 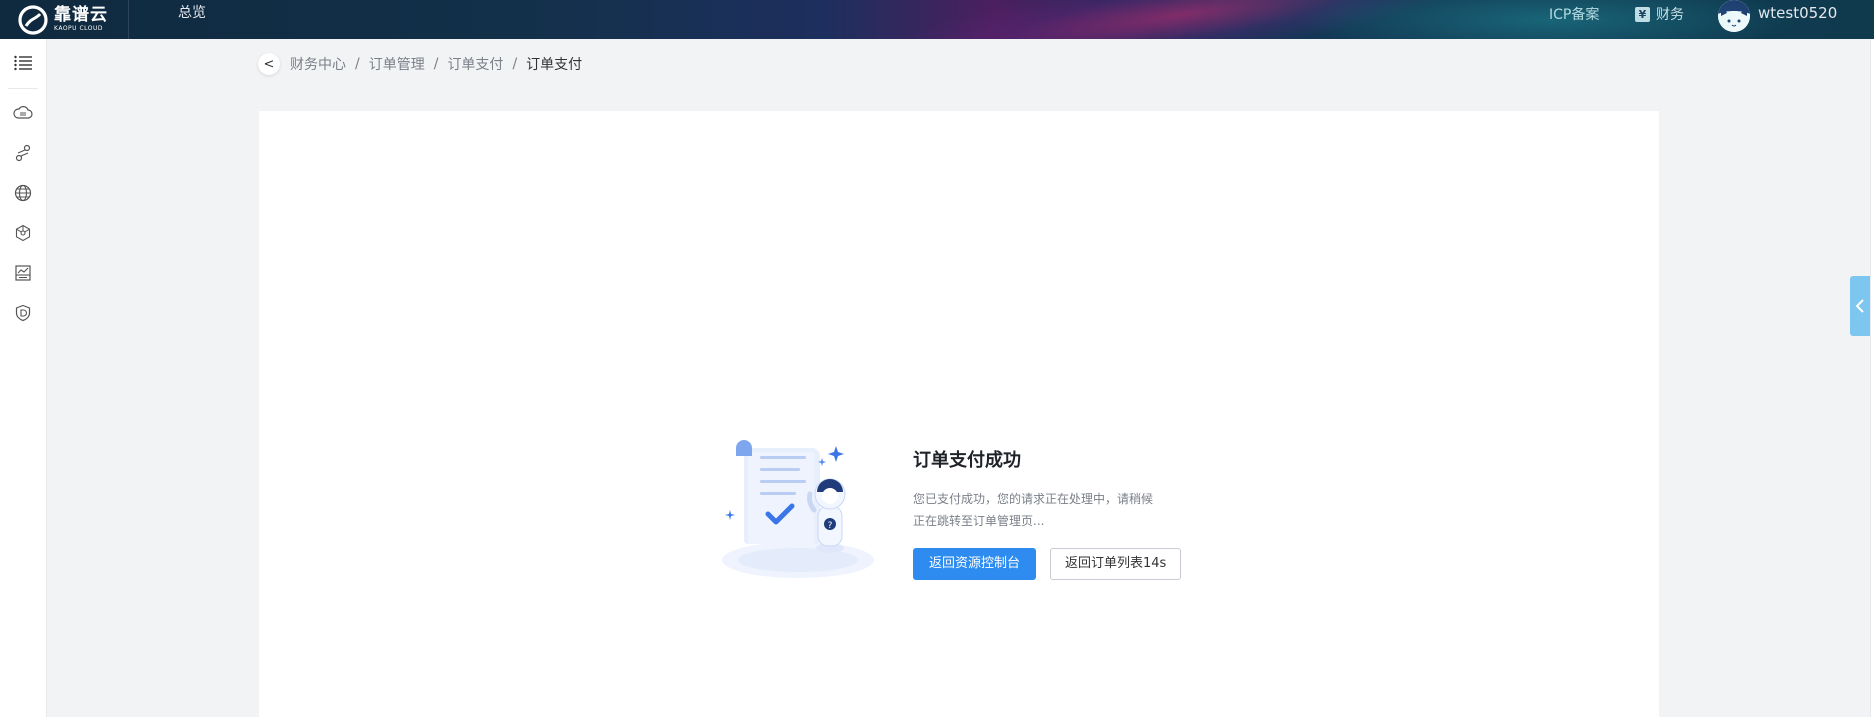 I want to click on sidebar-item-cdn, so click(x=23, y=193).